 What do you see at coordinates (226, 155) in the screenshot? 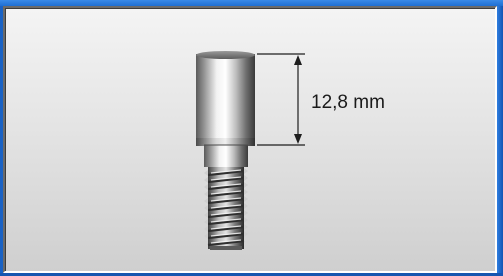
I see `abutment-collar` at bounding box center [226, 155].